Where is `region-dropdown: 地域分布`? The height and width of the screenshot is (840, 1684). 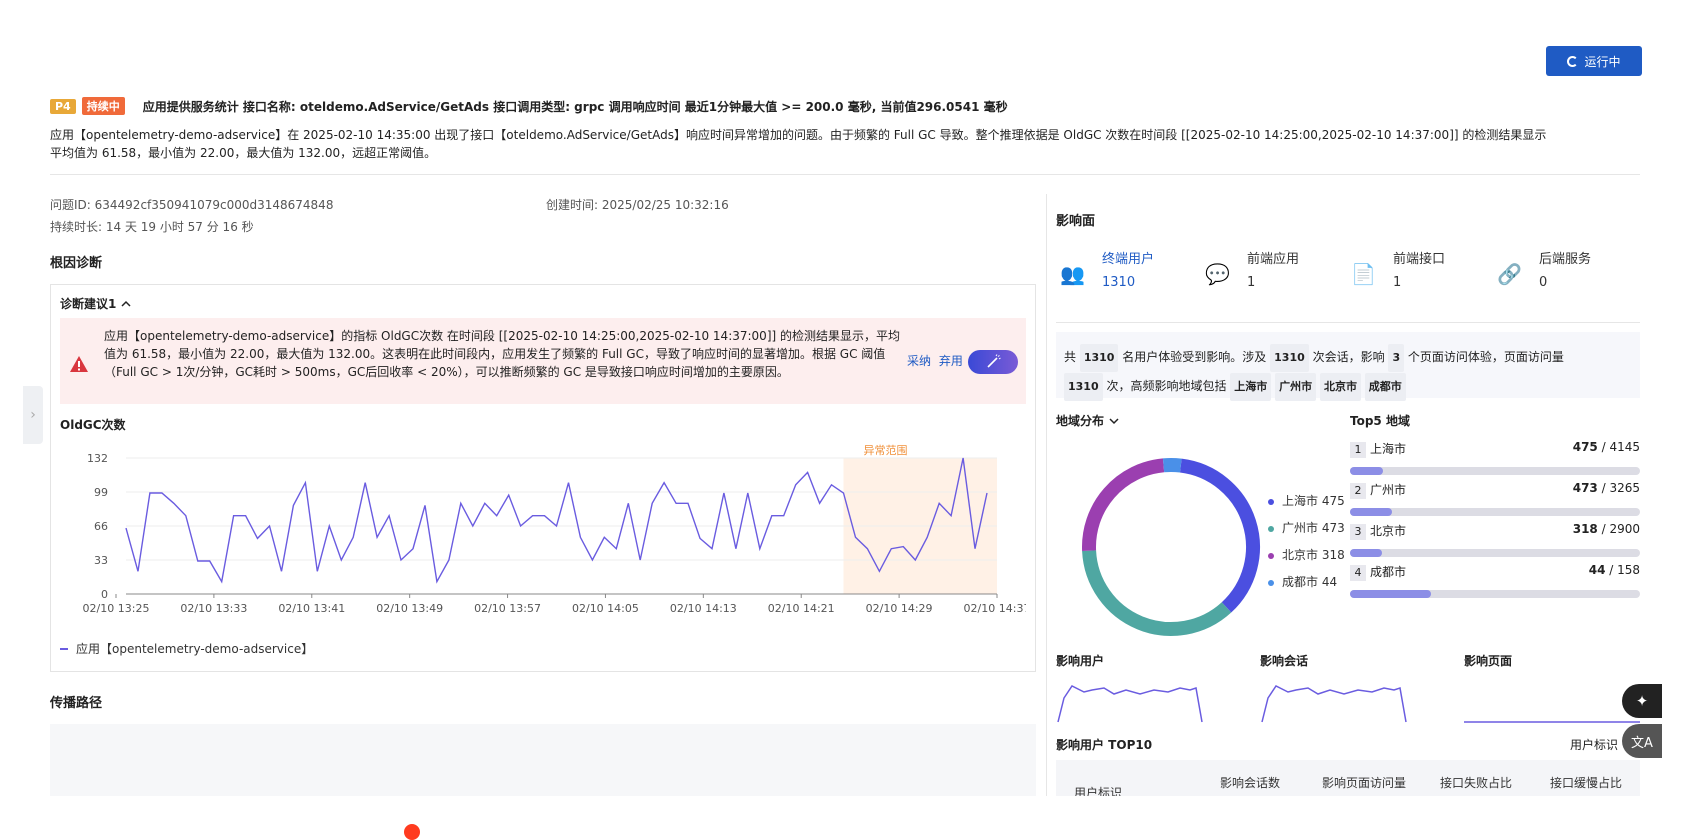 region-dropdown: 地域分布 is located at coordinates (1088, 420).